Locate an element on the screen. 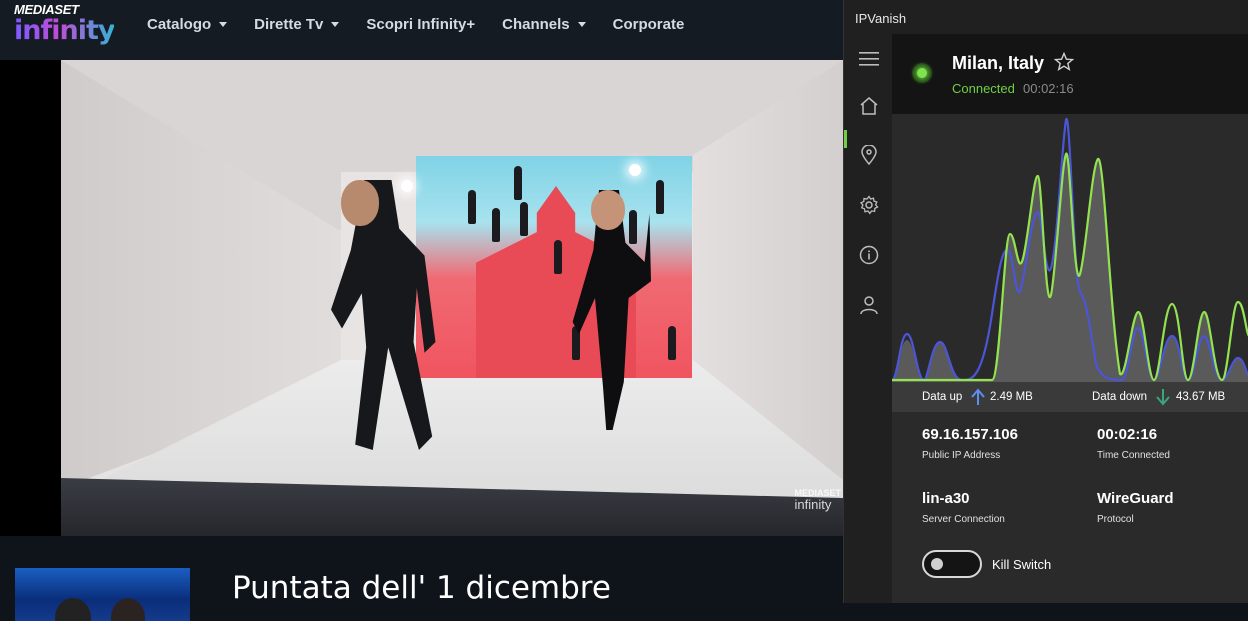 The width and height of the screenshot is (1248, 621). public-ip-value: 69.16.157.106 is located at coordinates (970, 434).